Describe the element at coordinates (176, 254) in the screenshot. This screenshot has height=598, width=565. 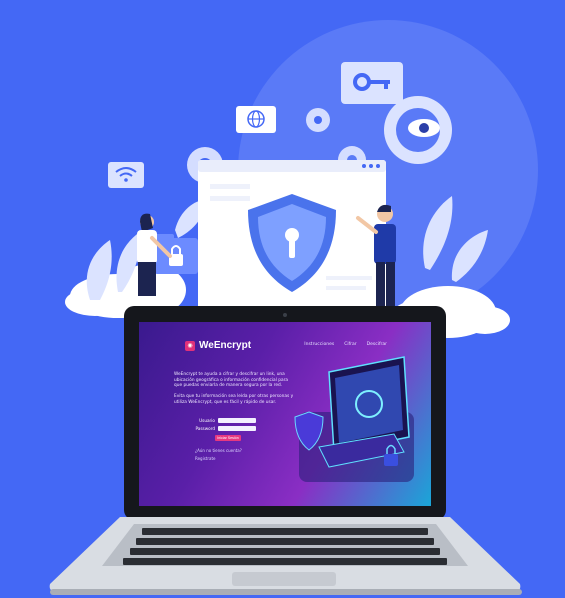
I see `padlock-icon` at that location.